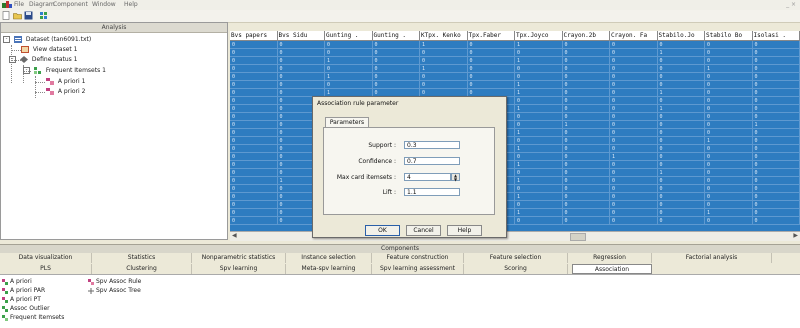  I want to click on tab-instance-selection: Instance selection, so click(329, 258).